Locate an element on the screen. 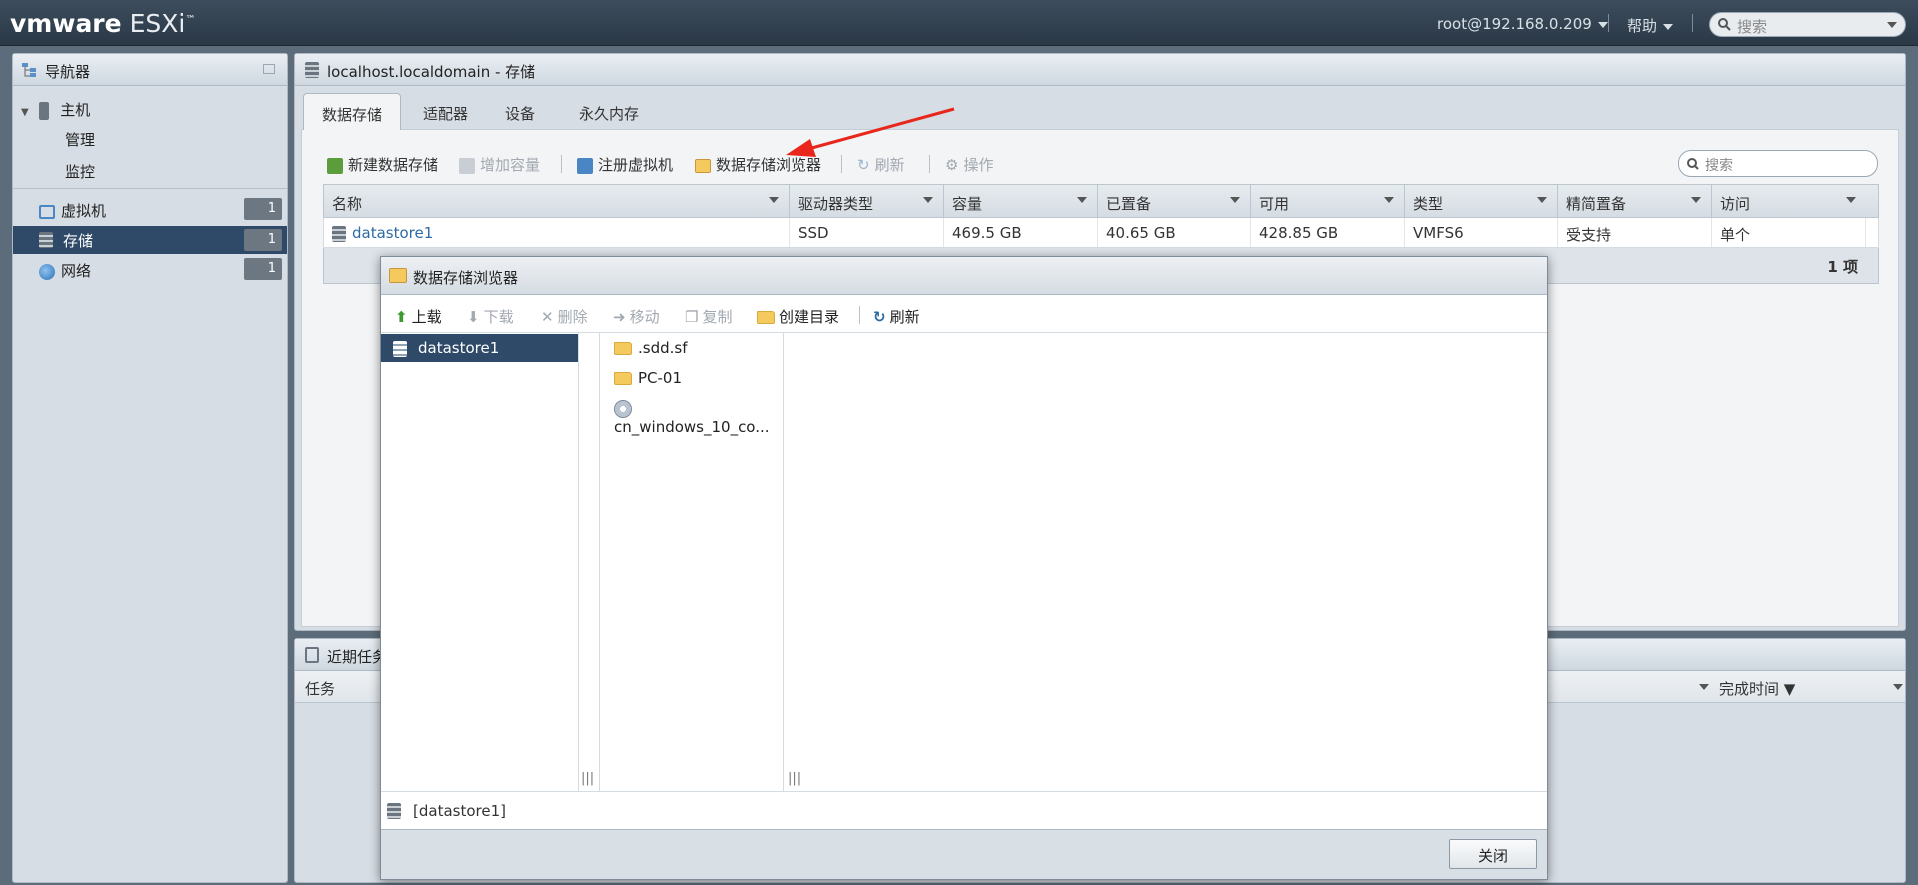  list-item: PC-01 is located at coordinates (648, 378).